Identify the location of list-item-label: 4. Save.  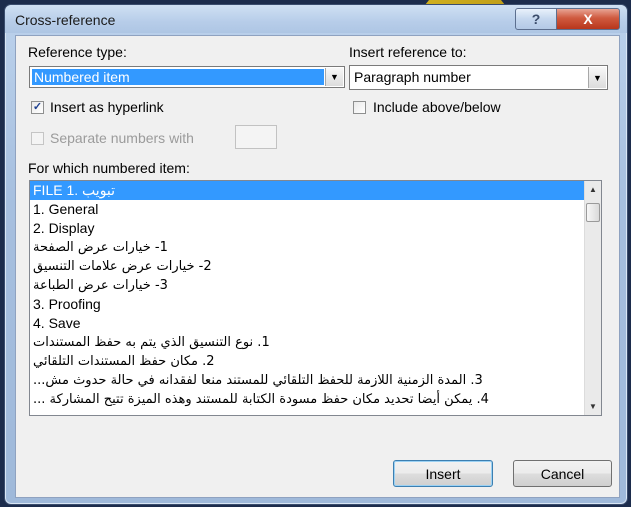
(57, 323).